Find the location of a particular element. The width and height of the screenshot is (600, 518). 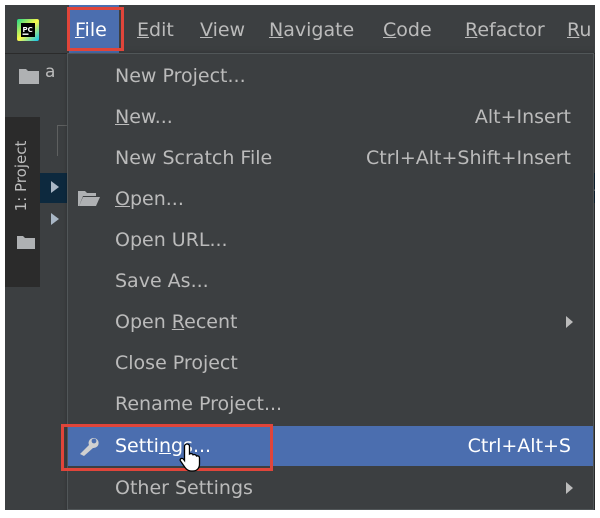

mouse-cursor-icon is located at coordinates (190, 457).